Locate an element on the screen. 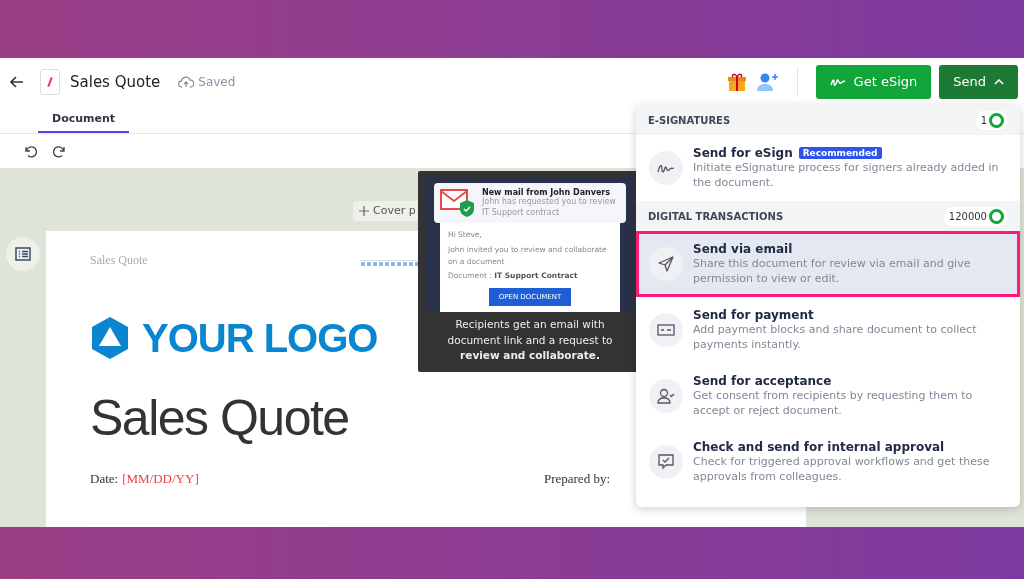 This screenshot has width=1024, height=579. date-field: [MM/DD/YY] is located at coordinates (160, 478).